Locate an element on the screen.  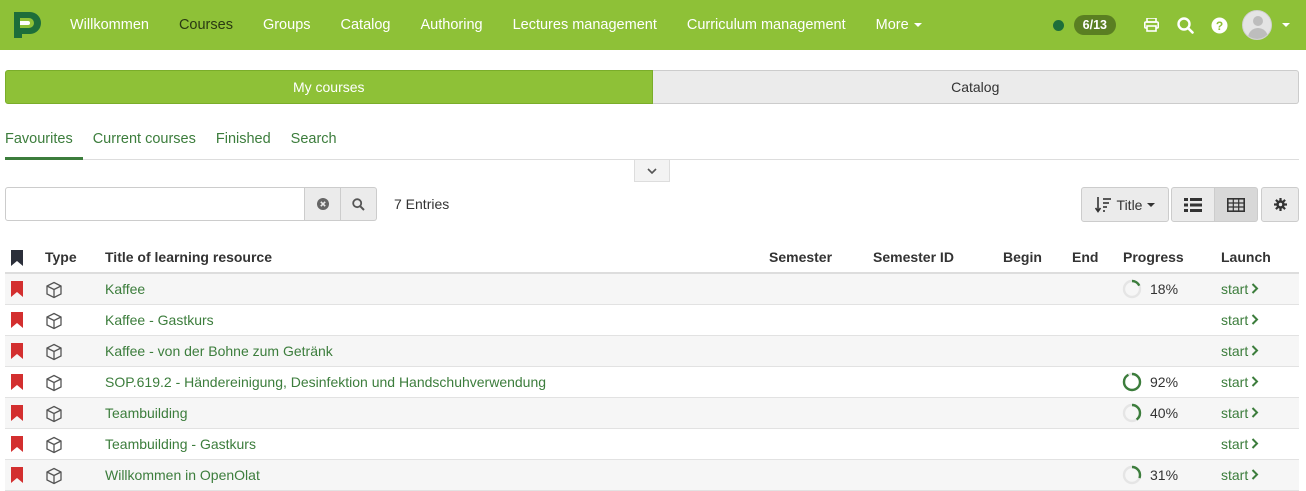
nav-item-willkommen: Willkommen is located at coordinates (109, 25).